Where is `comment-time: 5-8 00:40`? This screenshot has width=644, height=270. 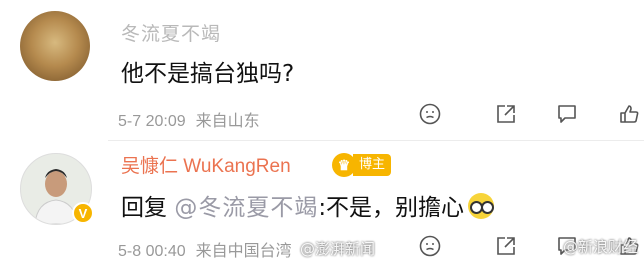
comment-time: 5-8 00:40 is located at coordinates (152, 251).